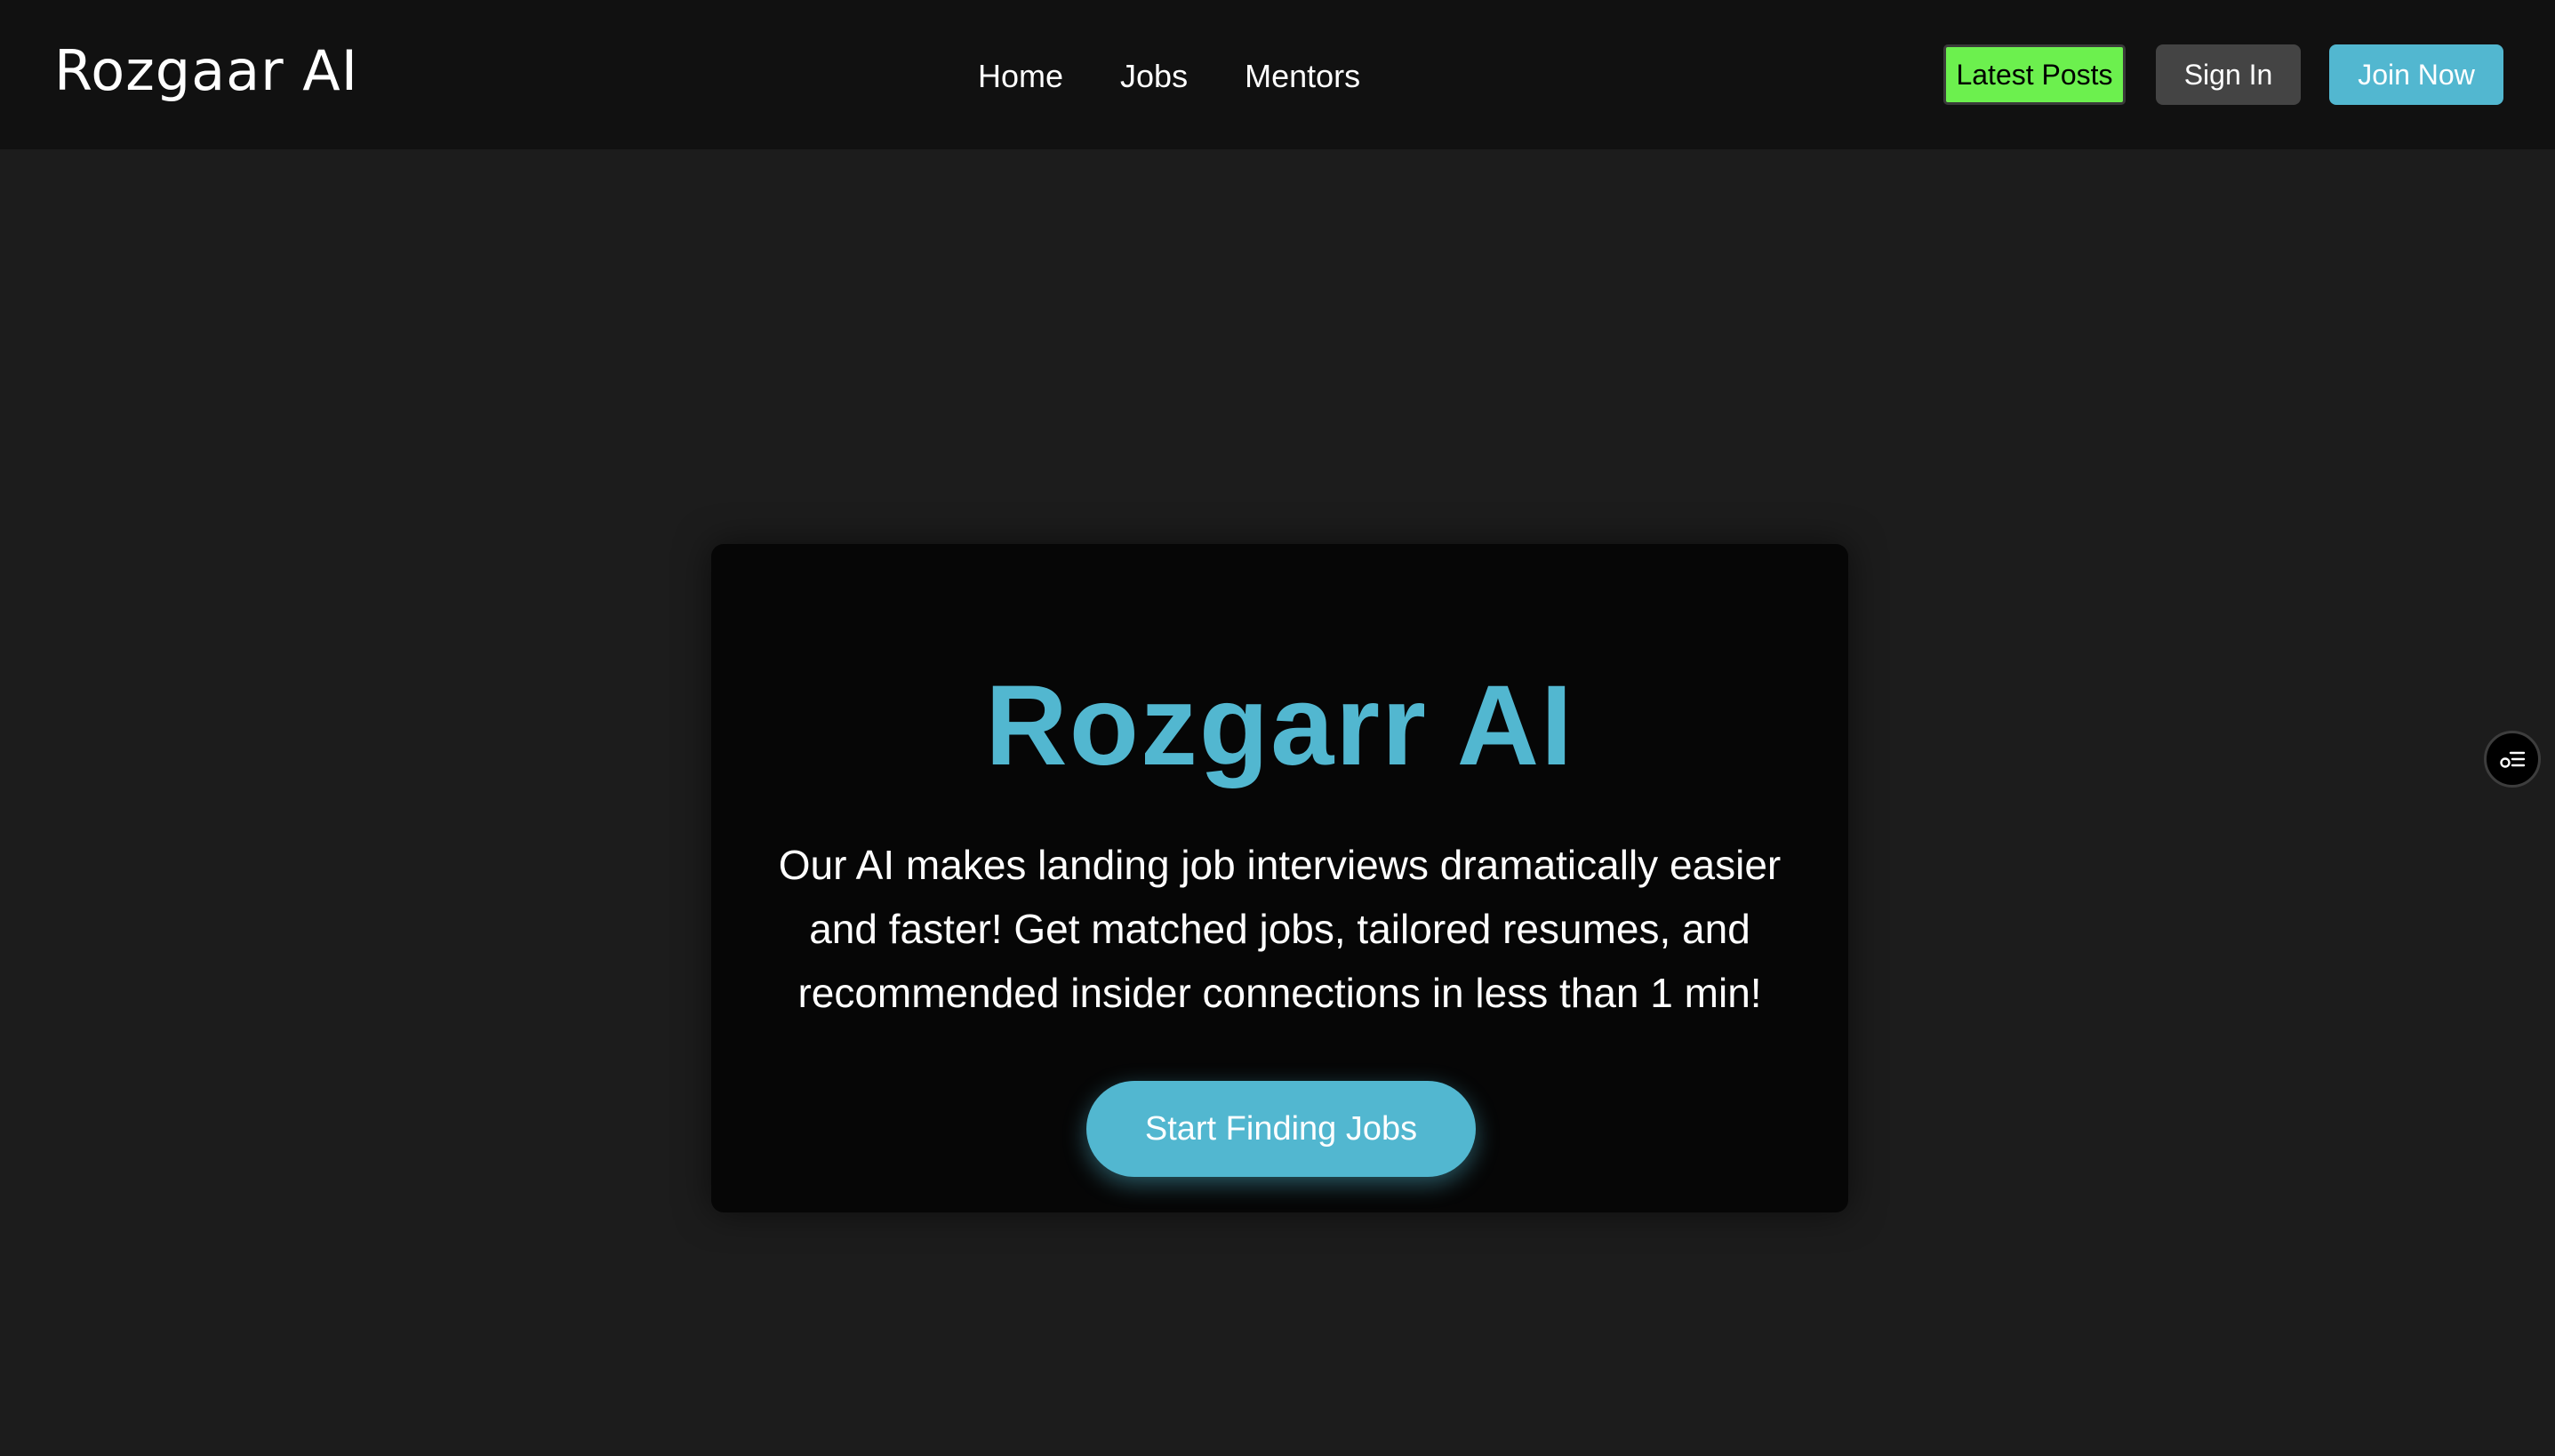 The width and height of the screenshot is (2555, 1456). I want to click on latest-posts-button: Latest Posts, so click(2034, 74).